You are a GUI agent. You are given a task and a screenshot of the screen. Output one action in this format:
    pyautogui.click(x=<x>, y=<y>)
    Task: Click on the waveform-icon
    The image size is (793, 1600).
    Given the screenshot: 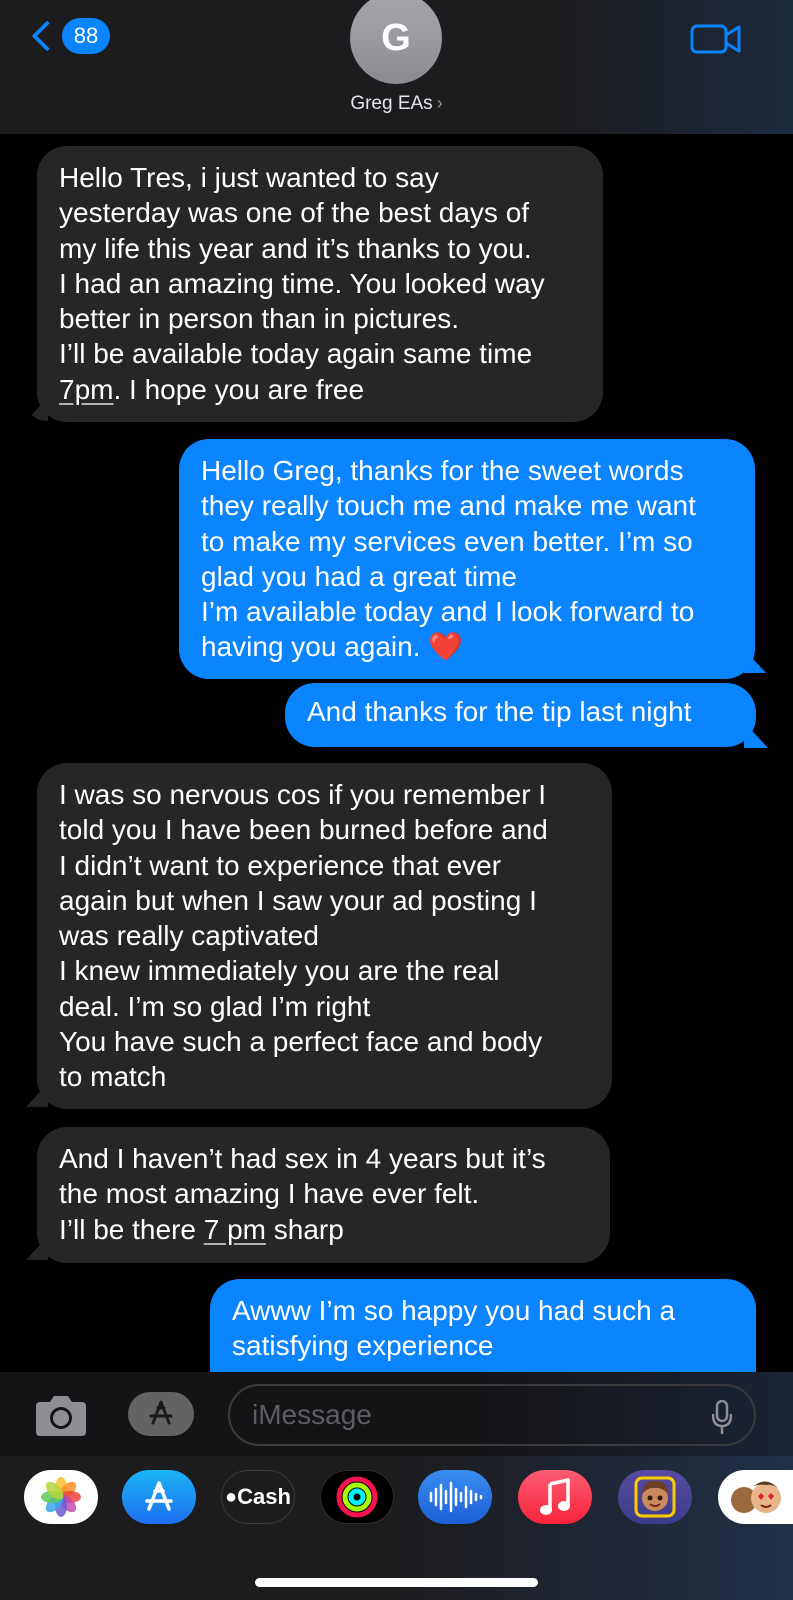 What is the action you would take?
    pyautogui.click(x=456, y=1497)
    